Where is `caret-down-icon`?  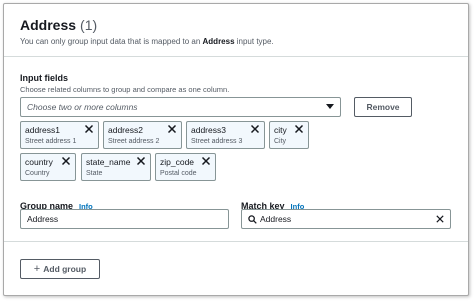
caret-down-icon is located at coordinates (330, 106).